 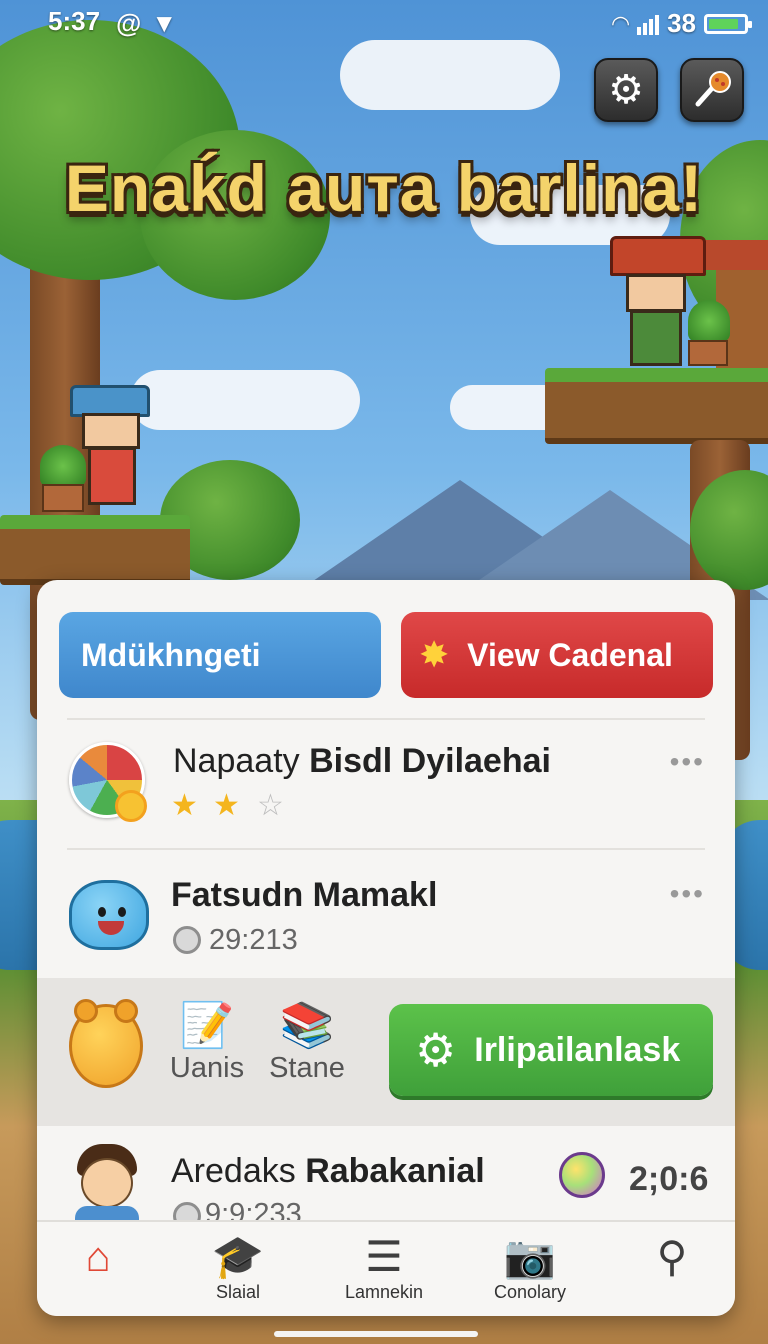 I want to click on edit-button, so click(x=712, y=90).